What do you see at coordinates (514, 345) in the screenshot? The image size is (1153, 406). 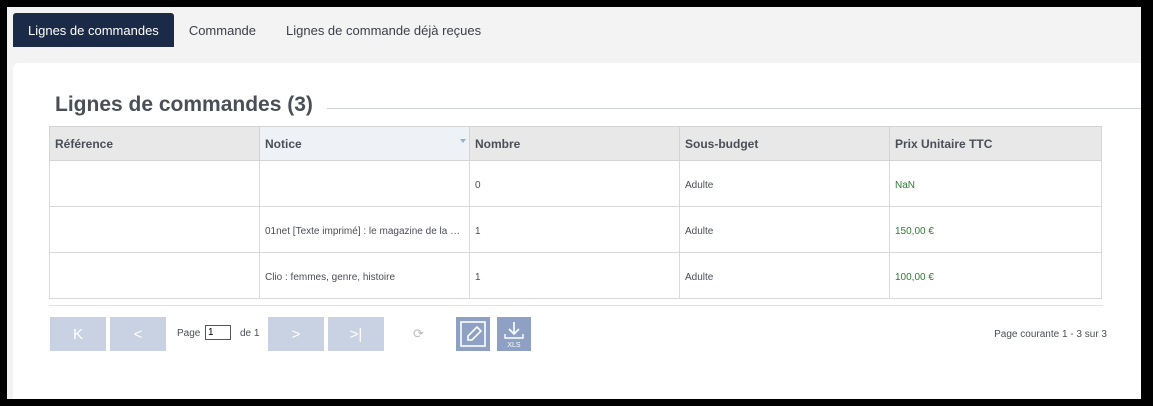 I see `xls-label: XLS` at bounding box center [514, 345].